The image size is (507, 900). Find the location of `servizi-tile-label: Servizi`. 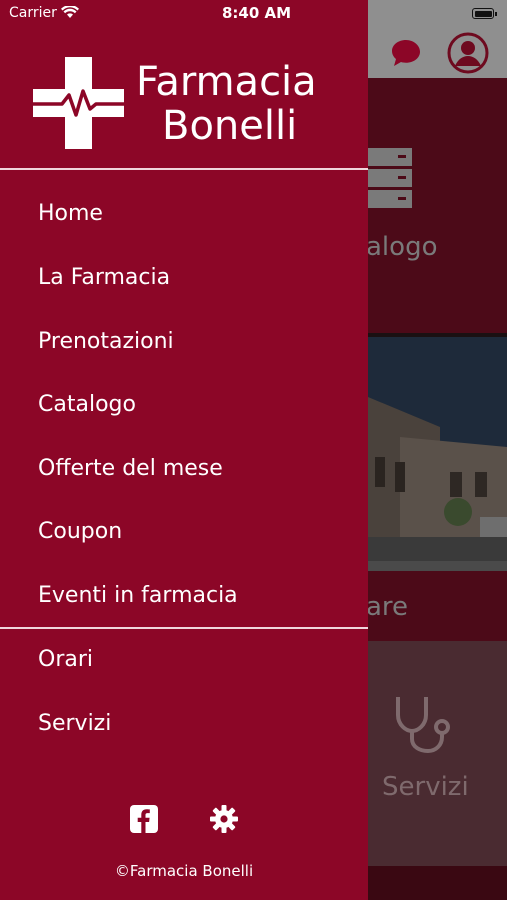

servizi-tile-label: Servizi is located at coordinates (425, 787).